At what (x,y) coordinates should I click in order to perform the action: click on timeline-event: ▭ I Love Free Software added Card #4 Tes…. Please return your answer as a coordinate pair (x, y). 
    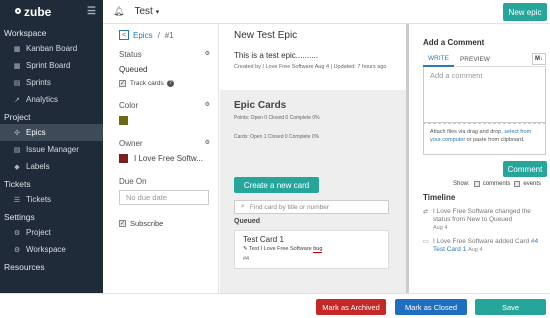
    Looking at the image, I should click on (484, 246).